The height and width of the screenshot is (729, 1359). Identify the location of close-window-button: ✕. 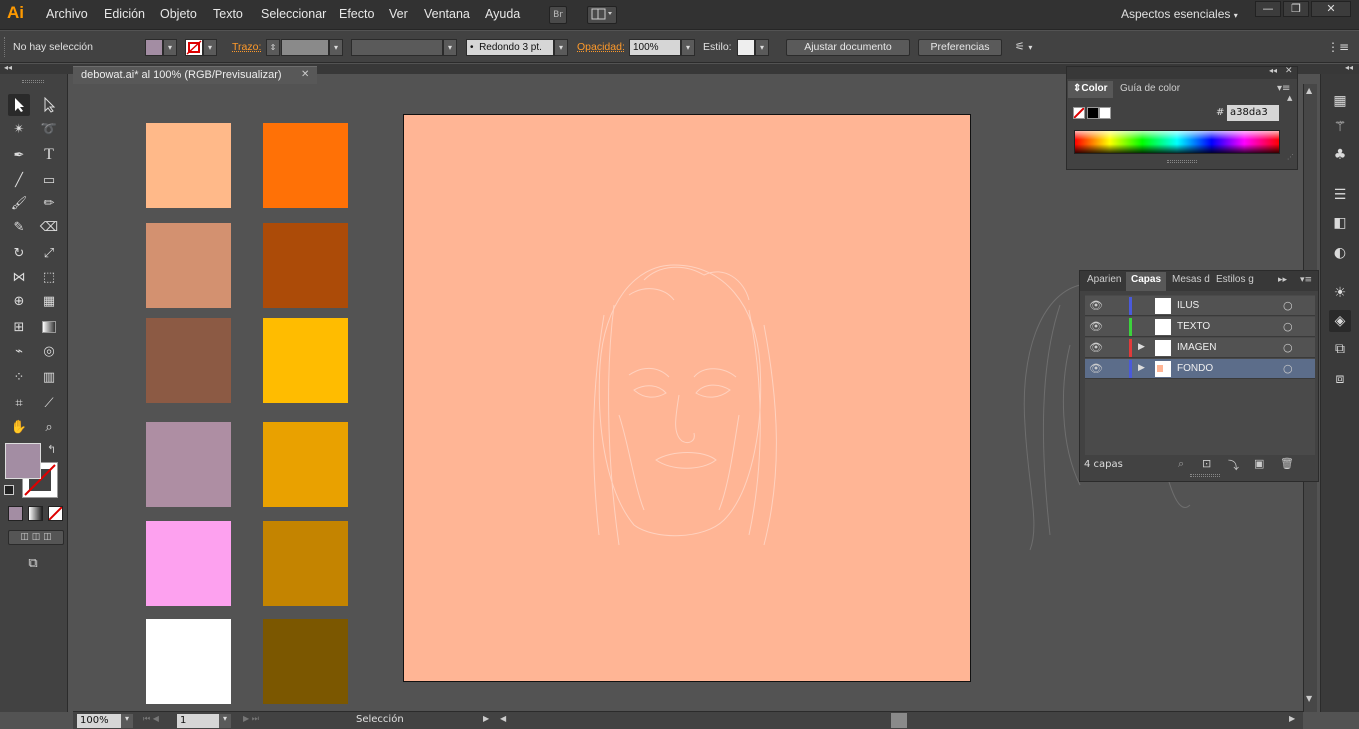
(1331, 9).